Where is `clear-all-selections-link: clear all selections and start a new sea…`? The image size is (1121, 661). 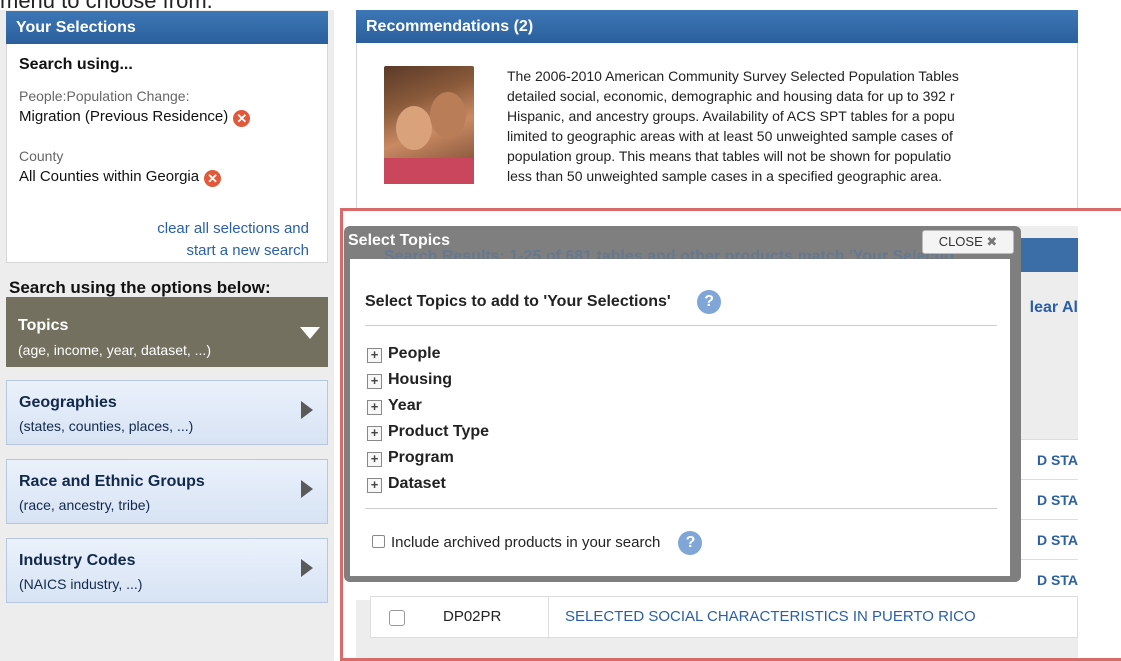
clear-all-selections-link: clear all selections and start a new sea… is located at coordinates (233, 240).